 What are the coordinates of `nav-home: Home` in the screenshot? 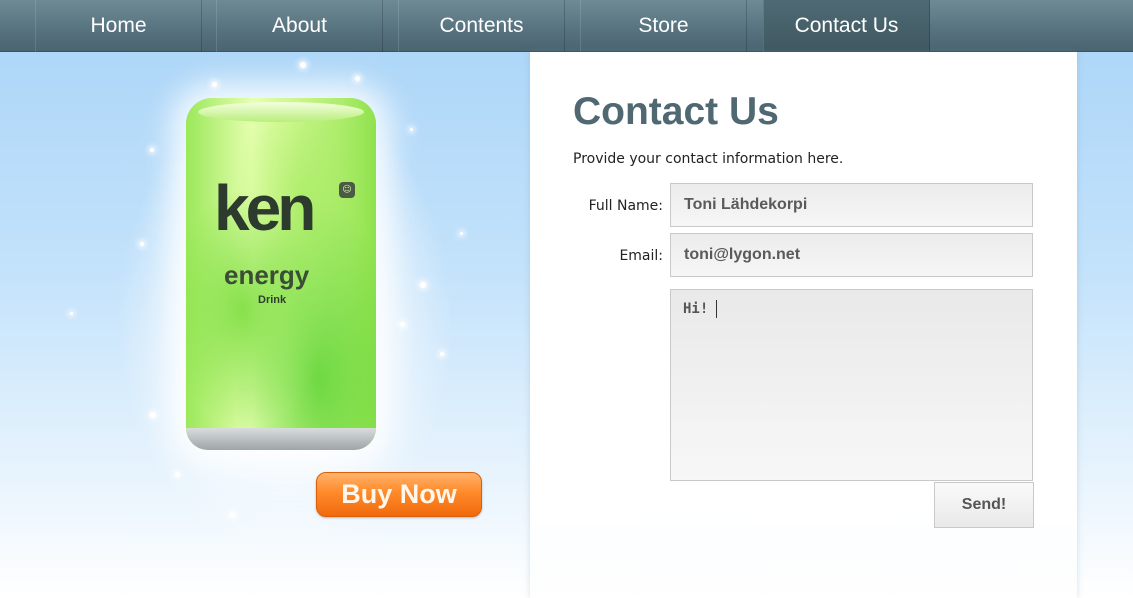 It's located at (118, 26).